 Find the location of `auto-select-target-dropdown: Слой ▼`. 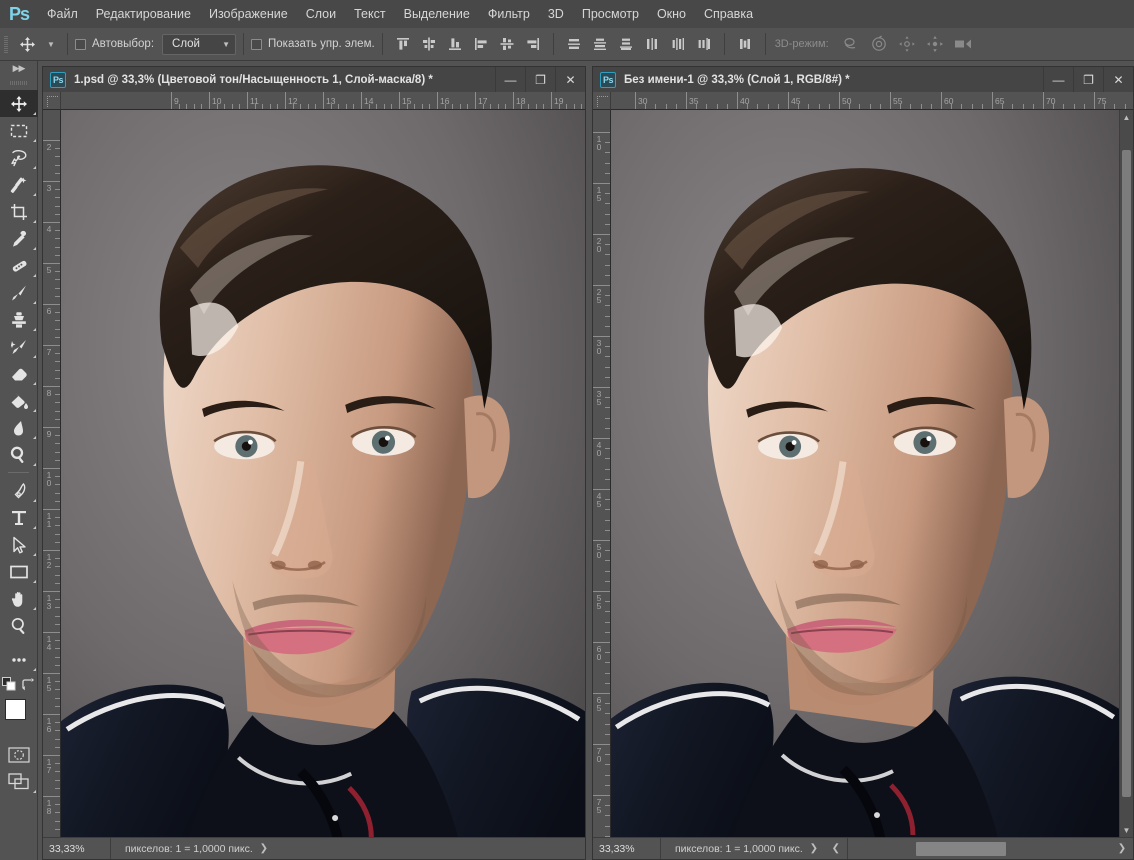

auto-select-target-dropdown: Слой ▼ is located at coordinates (199, 44).